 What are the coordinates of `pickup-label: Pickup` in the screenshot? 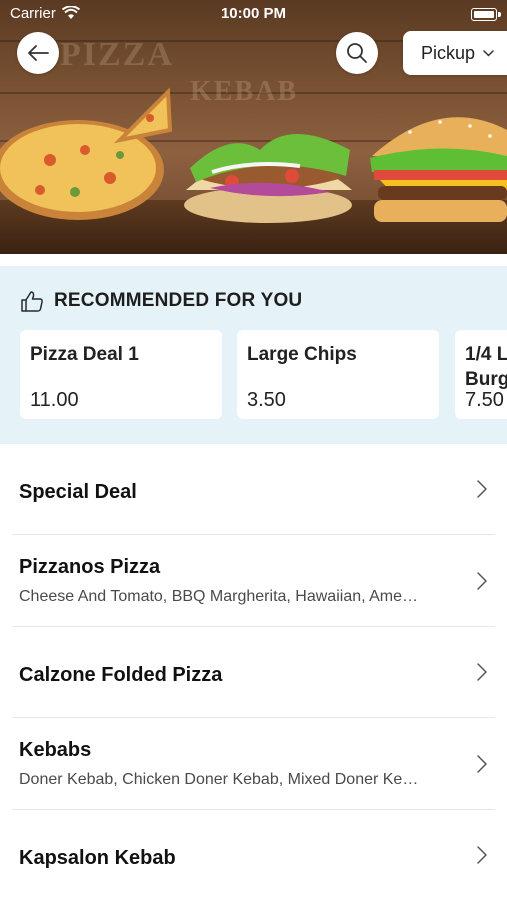 It's located at (448, 52).